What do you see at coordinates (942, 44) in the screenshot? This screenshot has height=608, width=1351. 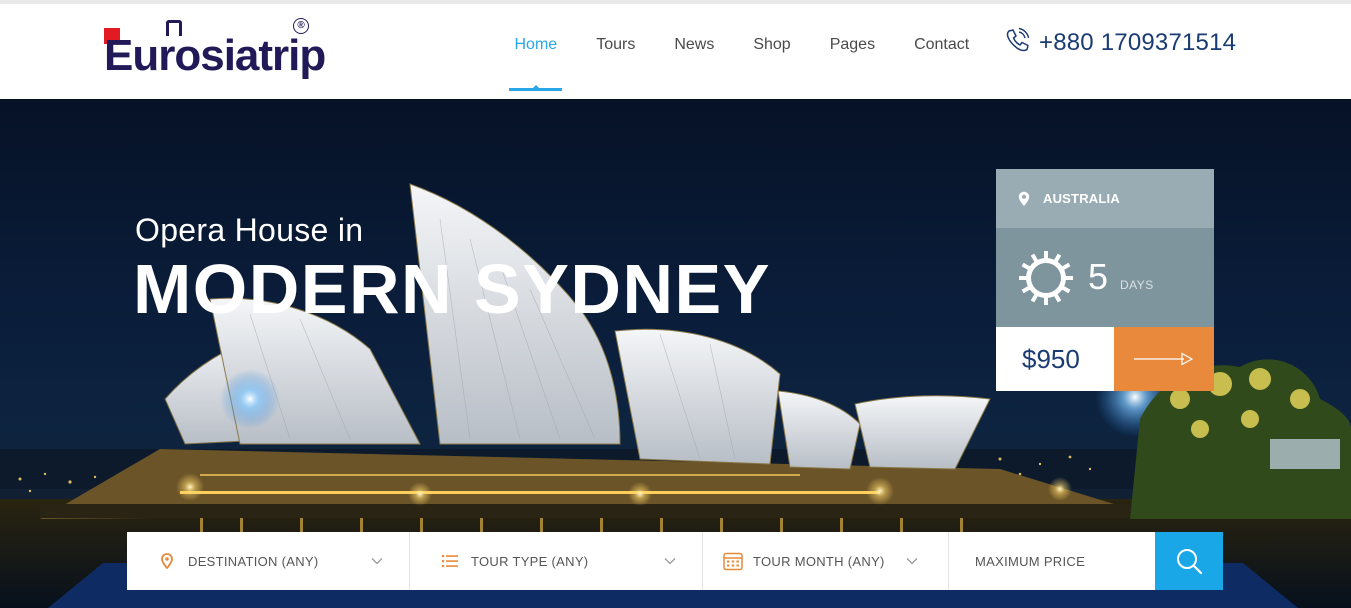 I see `nav-item-contact: Contact` at bounding box center [942, 44].